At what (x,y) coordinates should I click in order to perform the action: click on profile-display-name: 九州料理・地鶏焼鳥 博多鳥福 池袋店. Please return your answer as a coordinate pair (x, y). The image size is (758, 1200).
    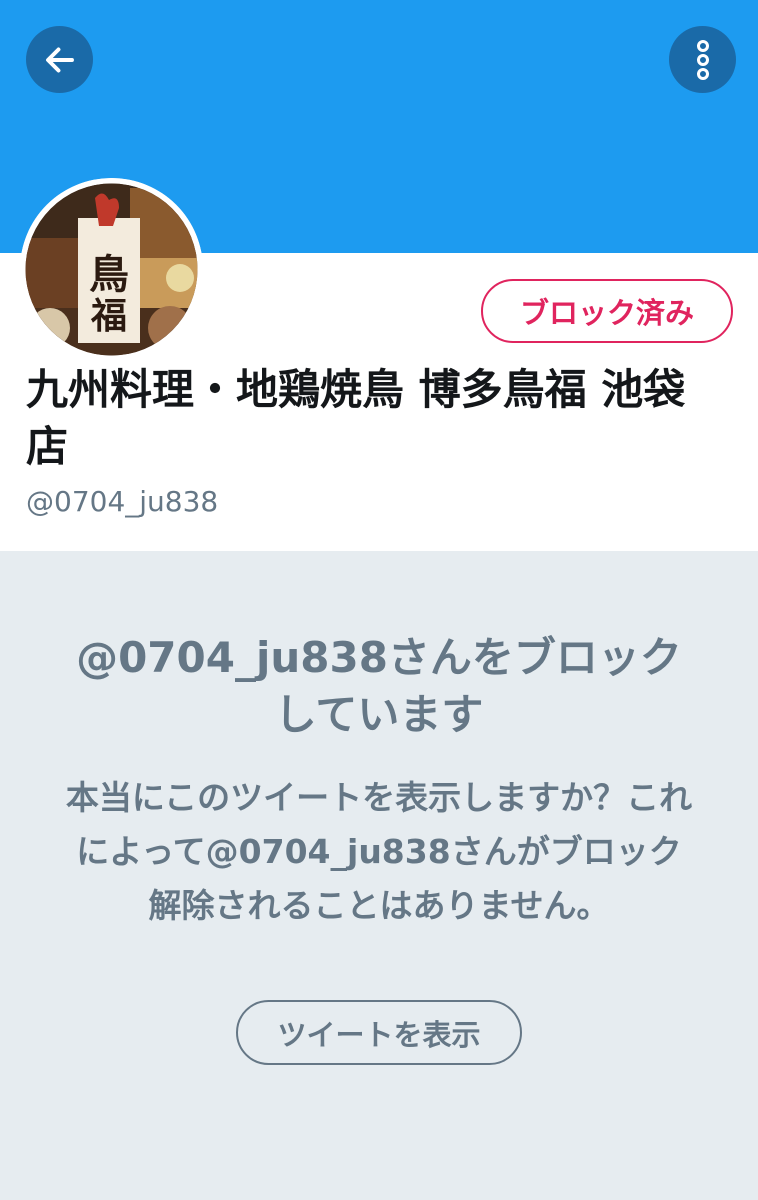
    Looking at the image, I should click on (356, 418).